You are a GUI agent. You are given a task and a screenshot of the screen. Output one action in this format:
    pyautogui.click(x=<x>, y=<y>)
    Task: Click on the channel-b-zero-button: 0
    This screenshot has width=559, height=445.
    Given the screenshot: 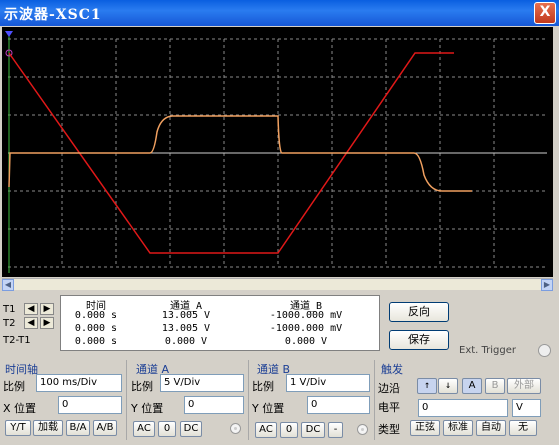 What is the action you would take?
    pyautogui.click(x=289, y=430)
    